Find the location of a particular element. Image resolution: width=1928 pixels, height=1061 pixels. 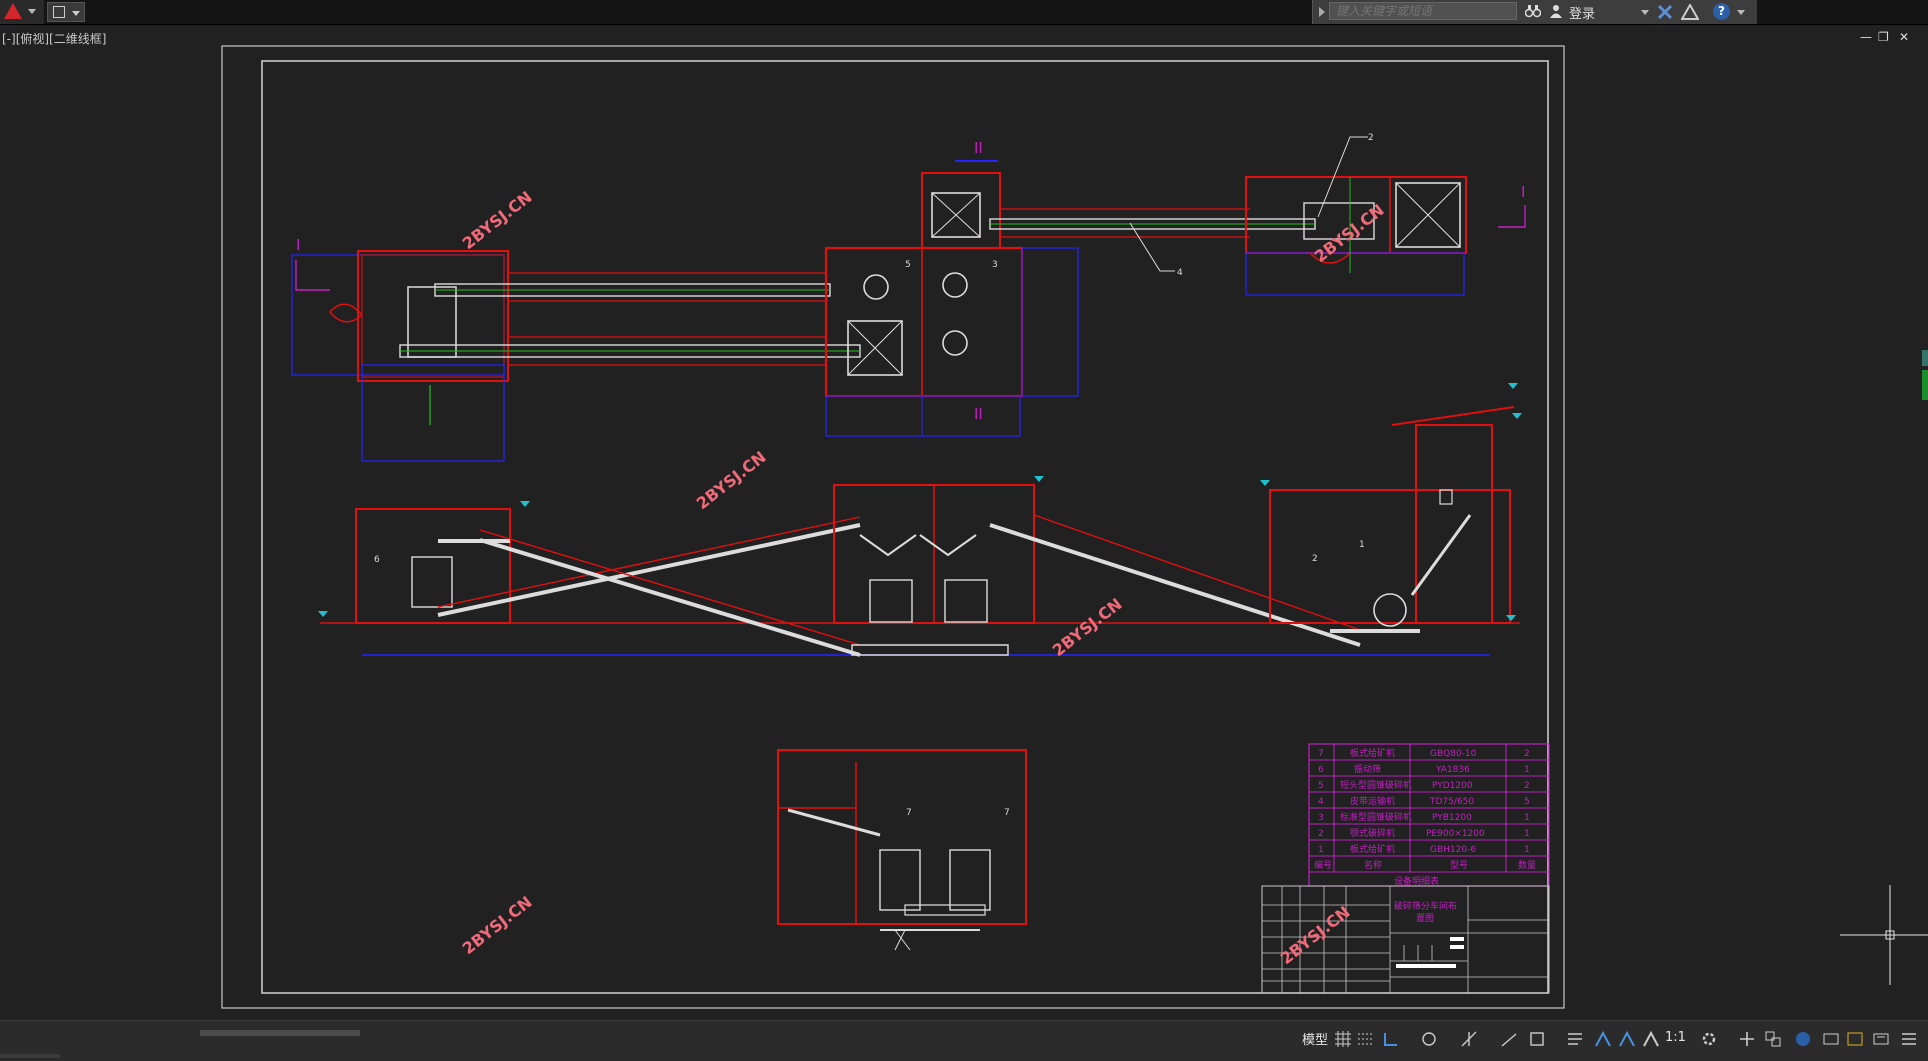

menu-icon is located at coordinates (1909, 1039).